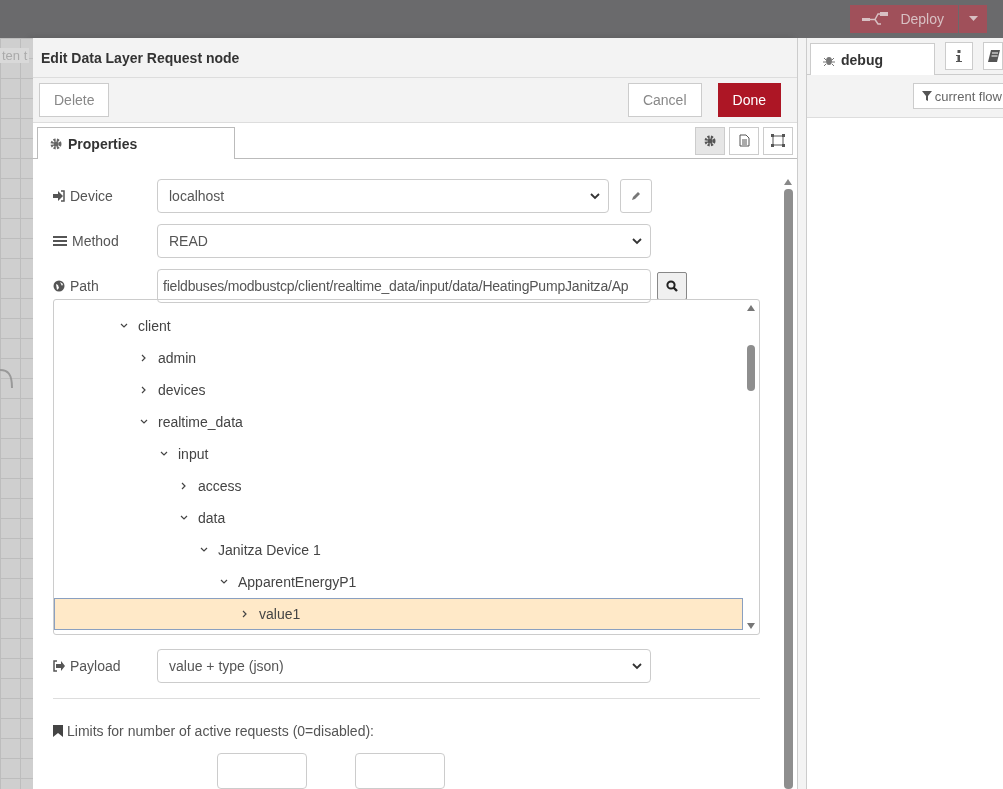  Describe the element at coordinates (91, 196) in the screenshot. I see `device-label: Device` at that location.